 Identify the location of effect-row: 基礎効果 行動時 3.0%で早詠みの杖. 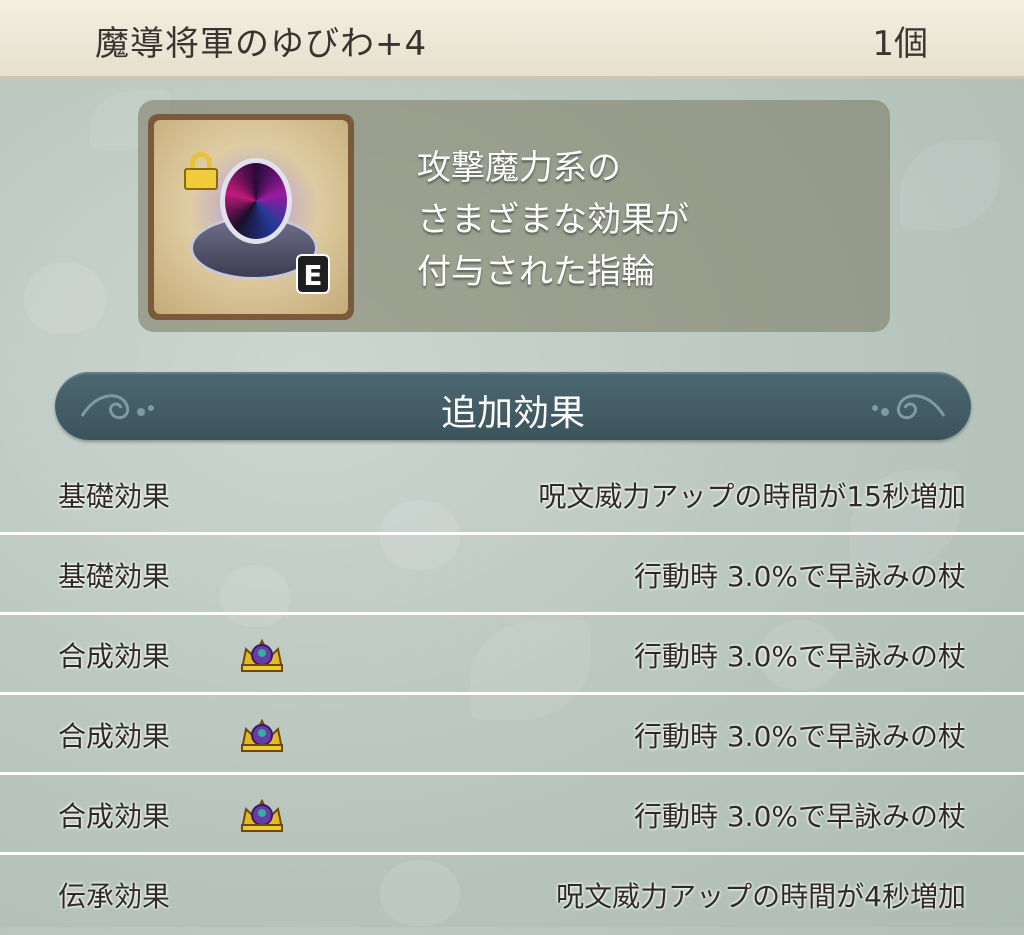
(512, 575).